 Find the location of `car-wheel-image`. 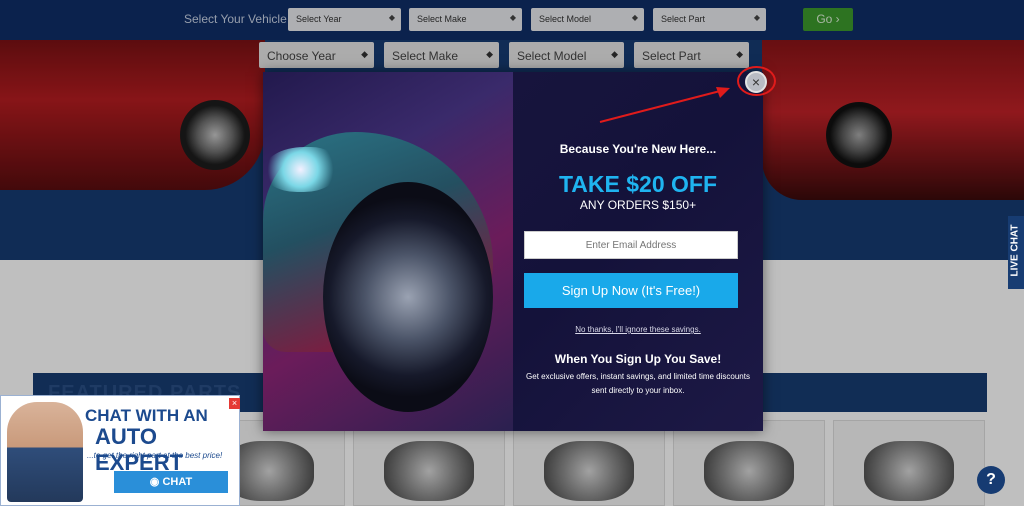

car-wheel-image is located at coordinates (408, 297).